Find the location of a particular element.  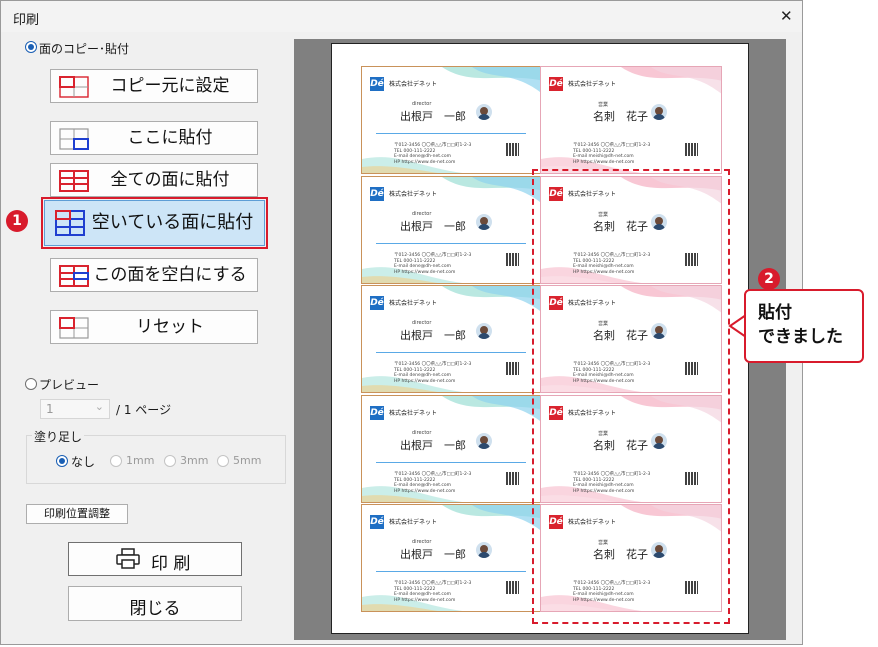

close-icon: ✕ is located at coordinates (786, 16).